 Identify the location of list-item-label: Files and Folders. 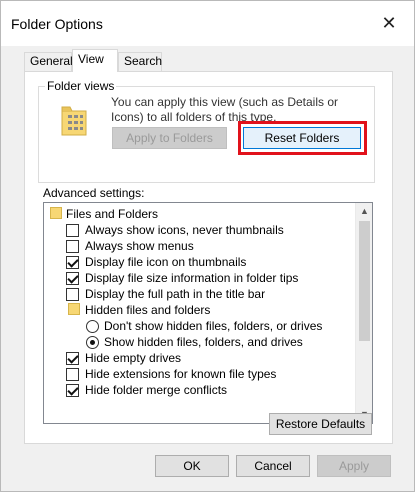
(112, 214).